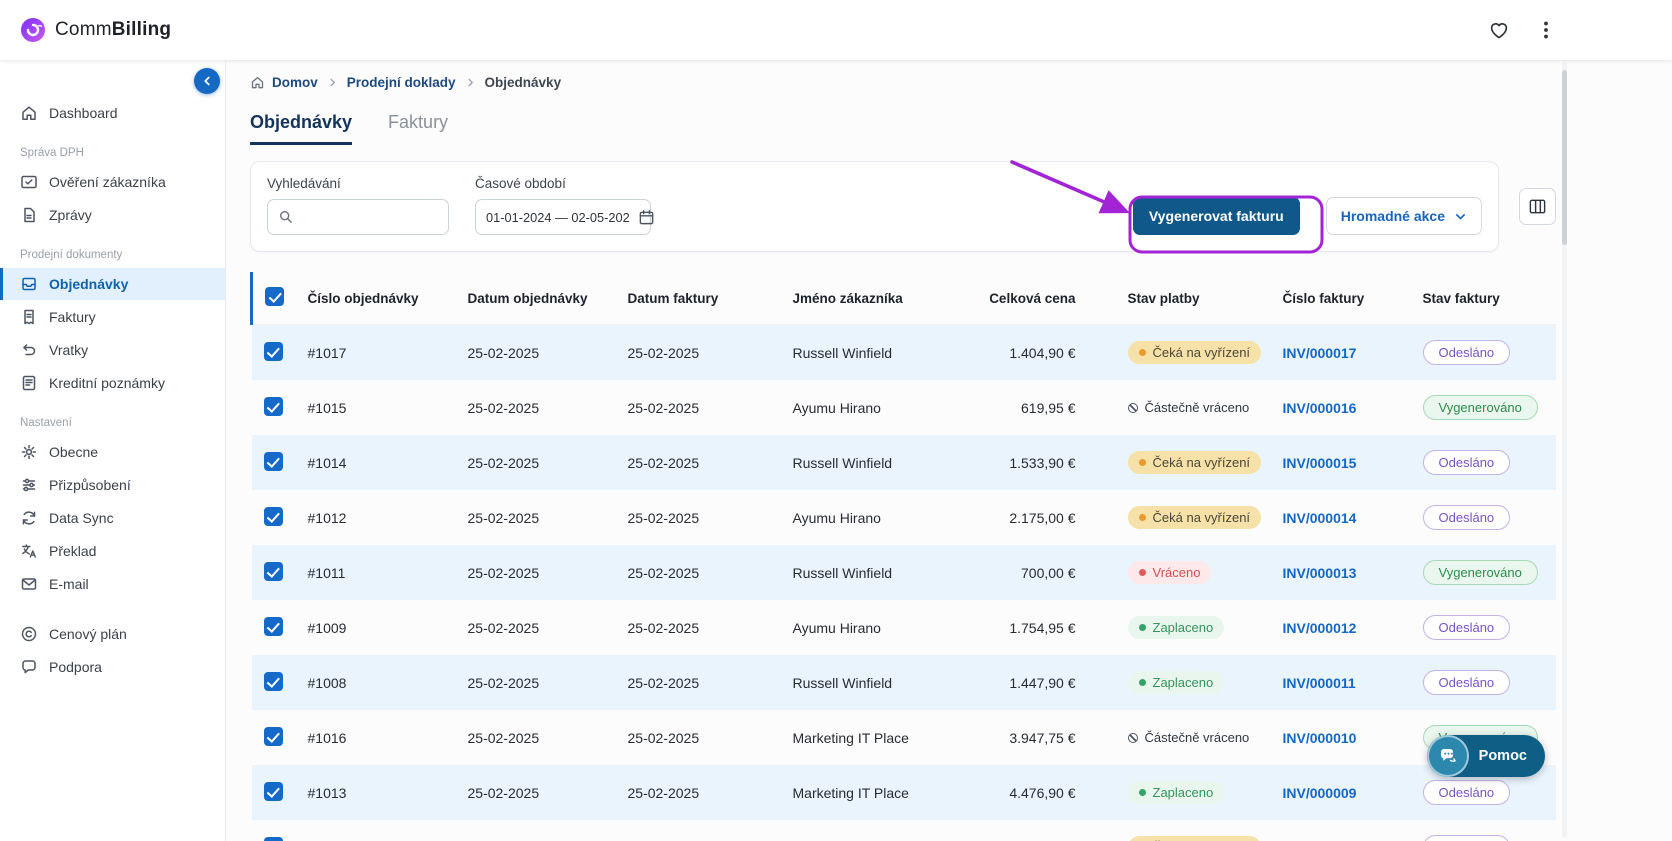 This screenshot has width=1672, height=841. What do you see at coordinates (1499, 30) in the screenshot?
I see `favorite-heart-icon` at bounding box center [1499, 30].